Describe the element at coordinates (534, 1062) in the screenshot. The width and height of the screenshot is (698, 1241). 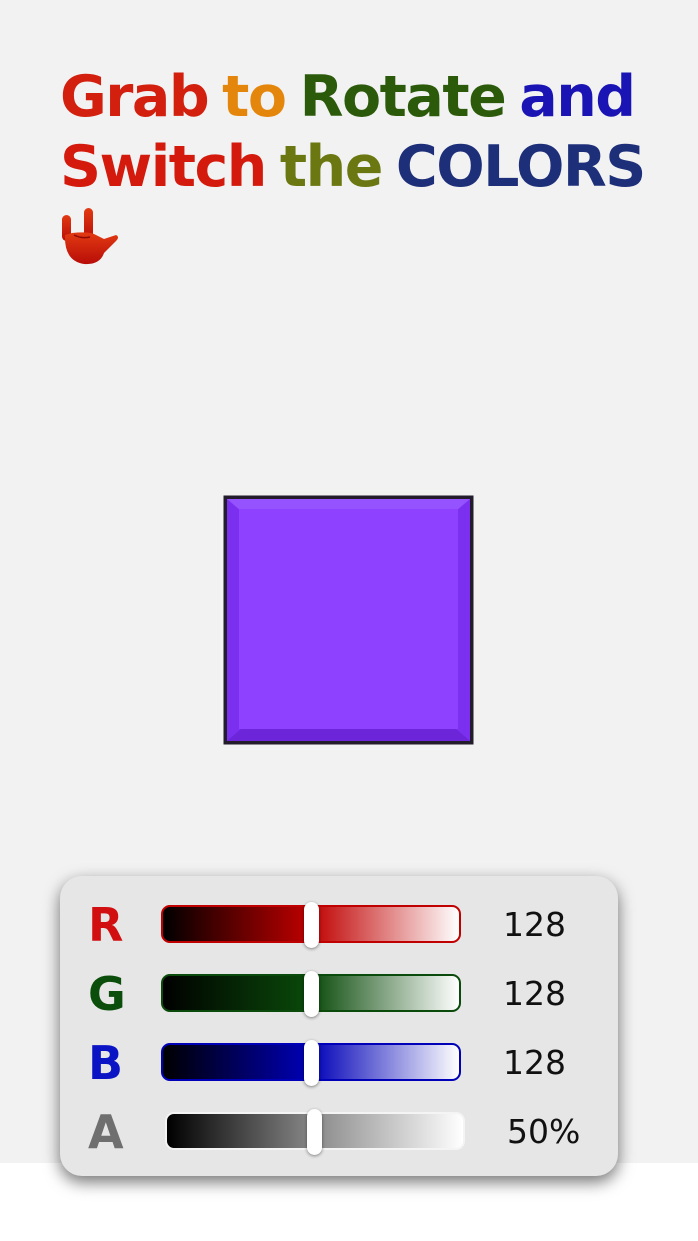
I see `blue-value: 128` at that location.